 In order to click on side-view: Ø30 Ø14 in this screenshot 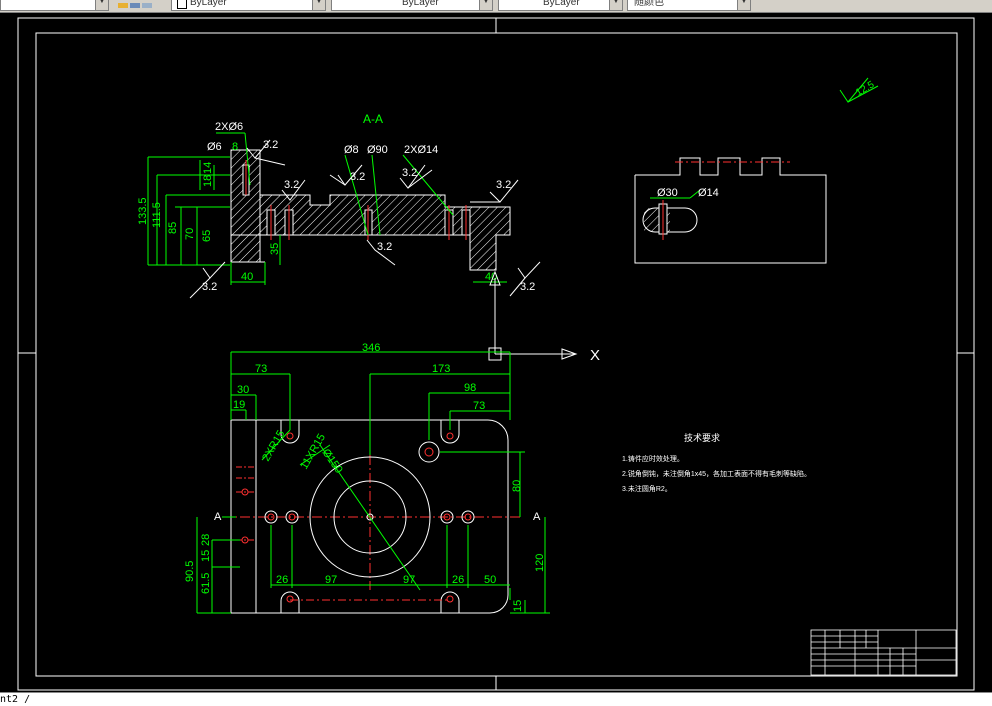, I will do `click(730, 210)`.